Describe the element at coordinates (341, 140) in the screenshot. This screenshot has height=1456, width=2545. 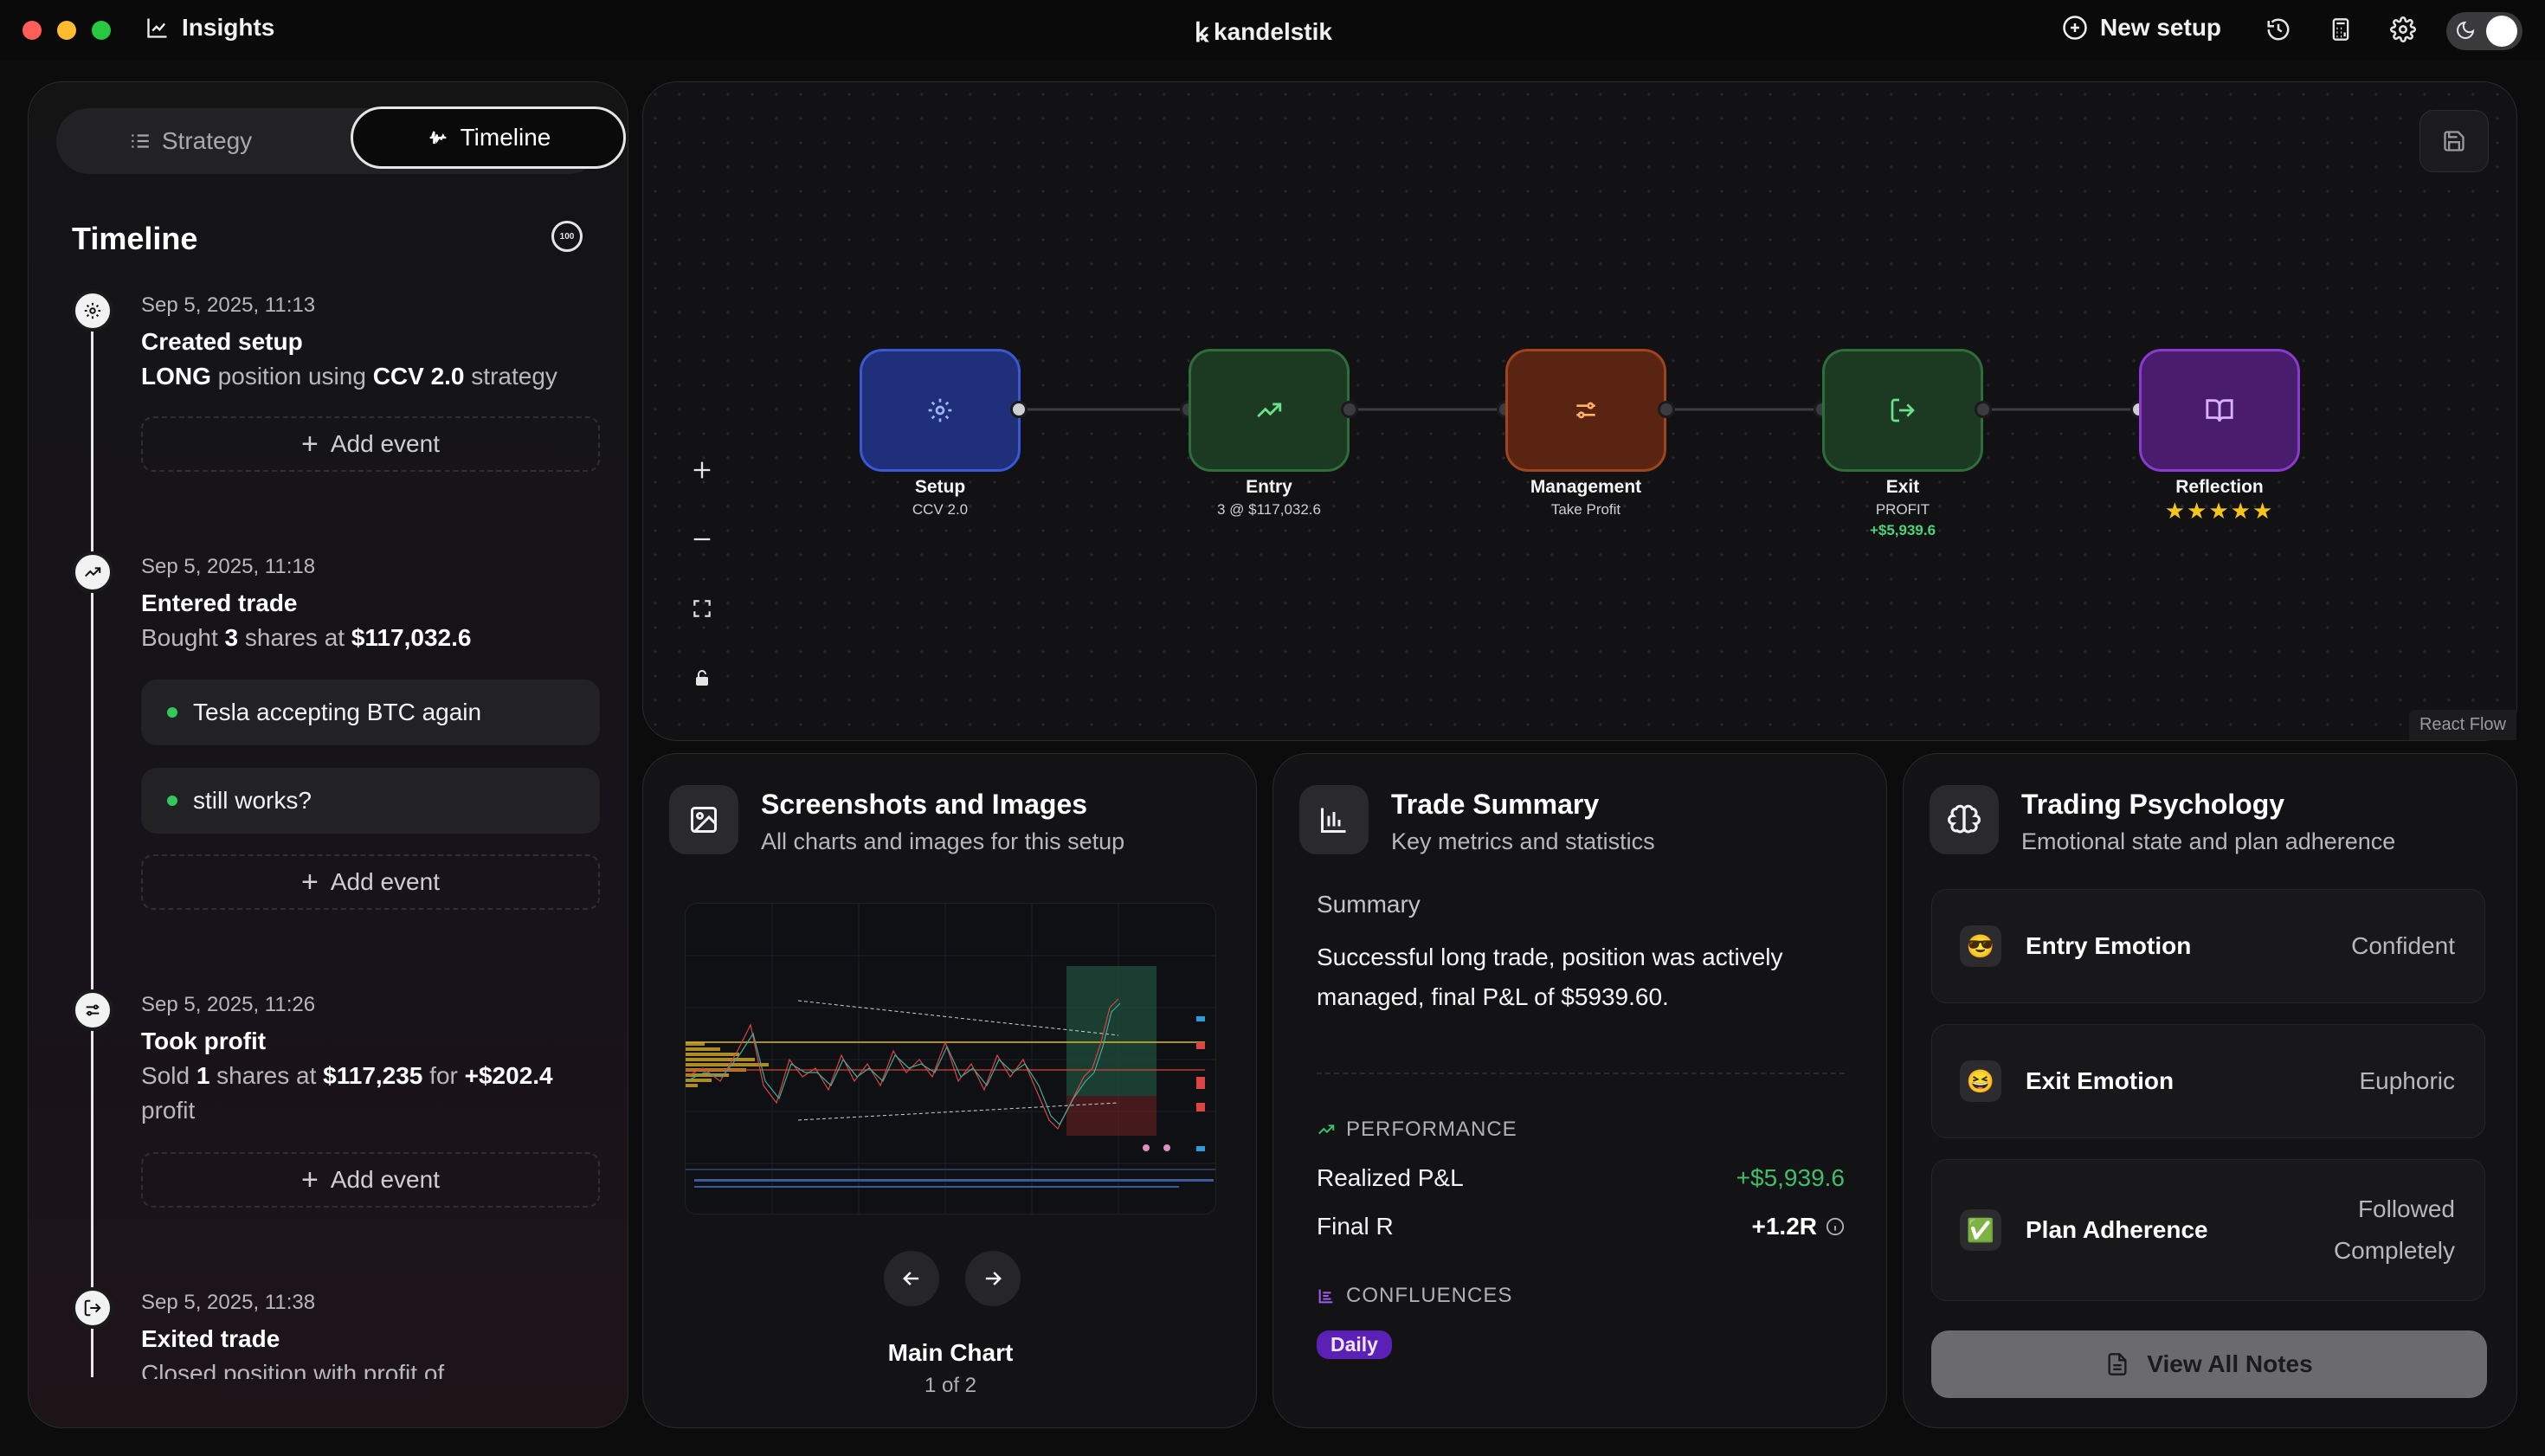
I see `view-segmented-control: Strategy Timeline` at that location.